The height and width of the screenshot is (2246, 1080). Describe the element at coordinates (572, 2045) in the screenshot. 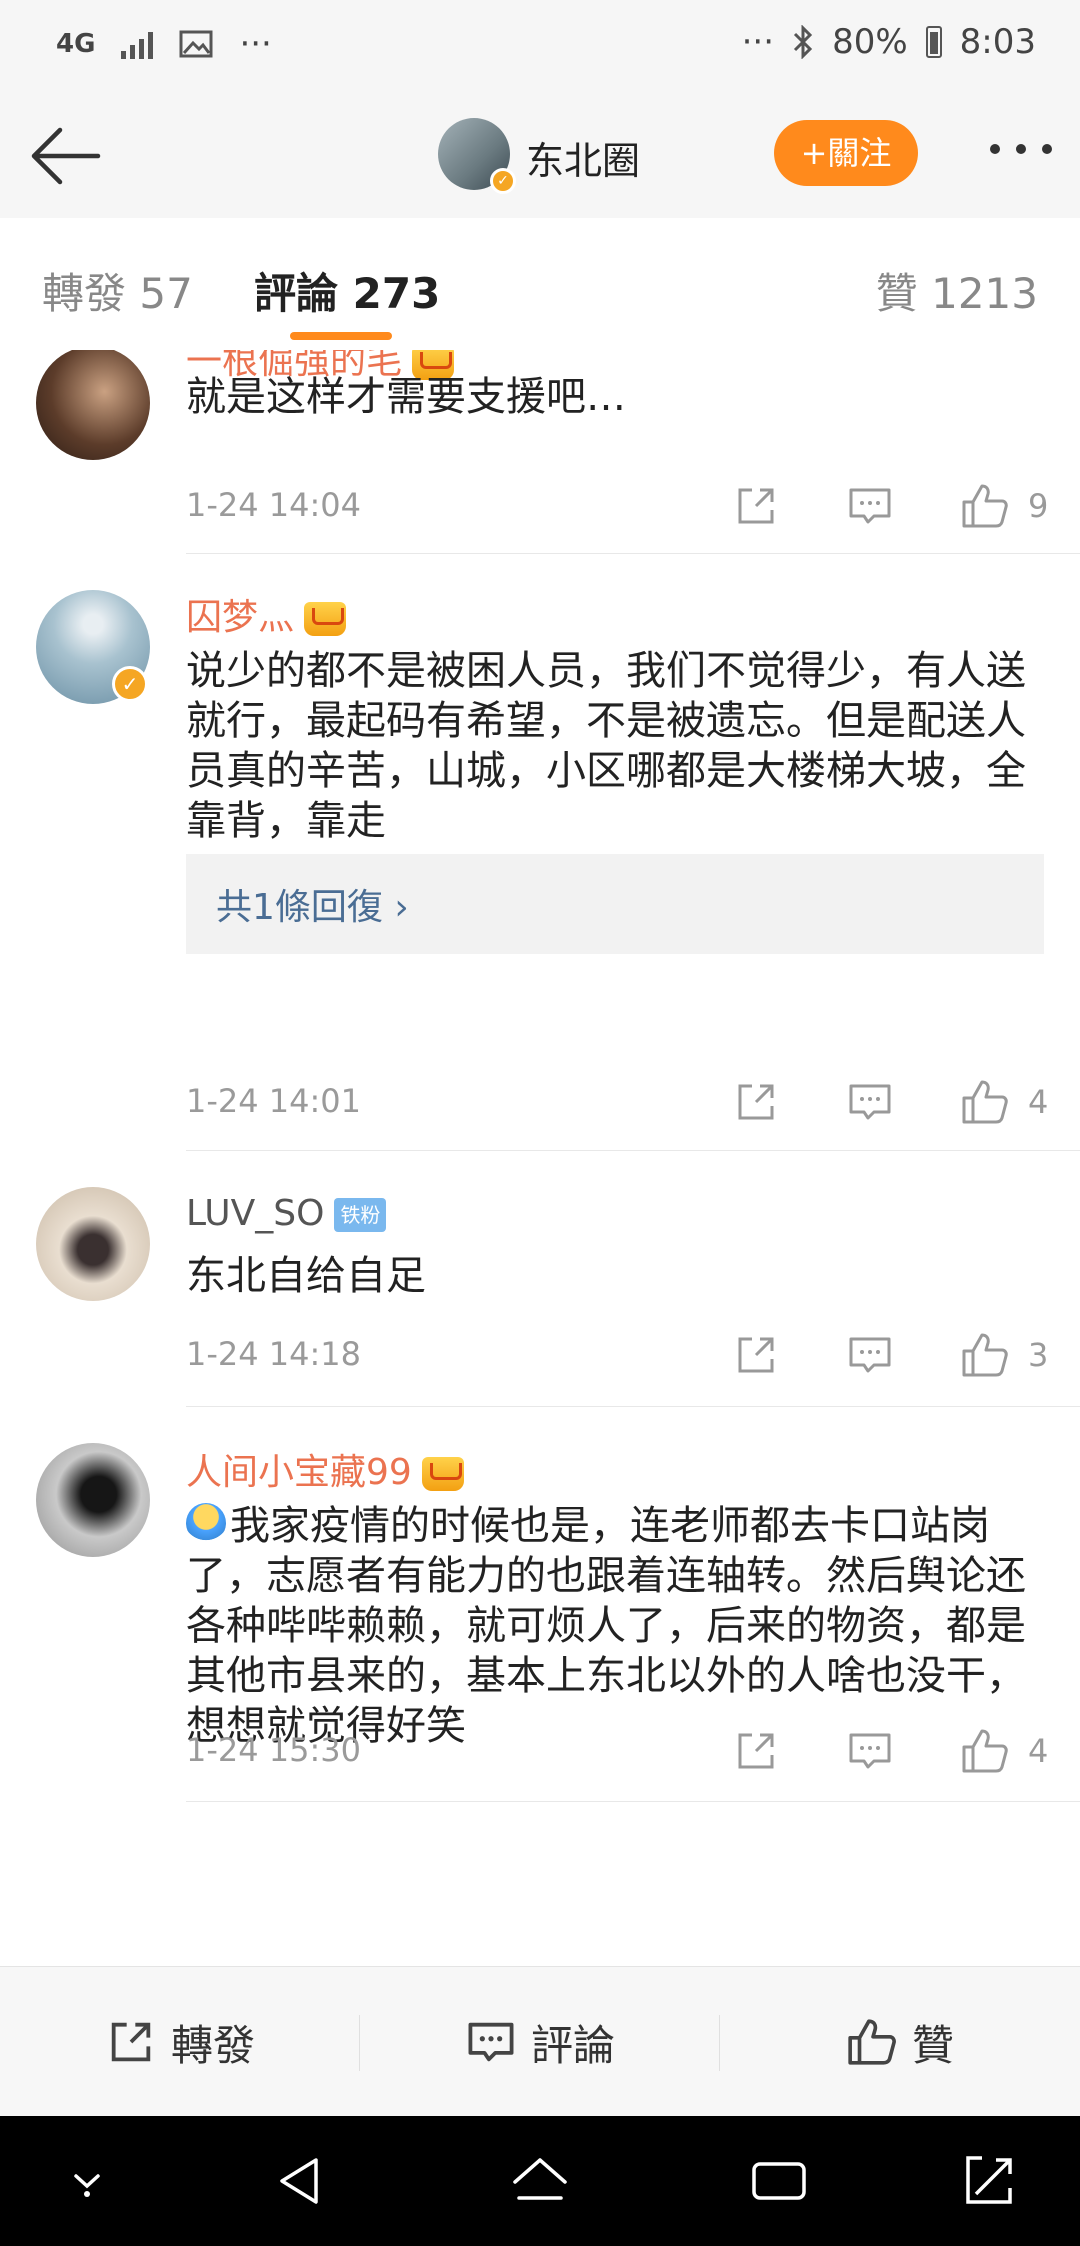

I see `comment-label: 評論` at that location.